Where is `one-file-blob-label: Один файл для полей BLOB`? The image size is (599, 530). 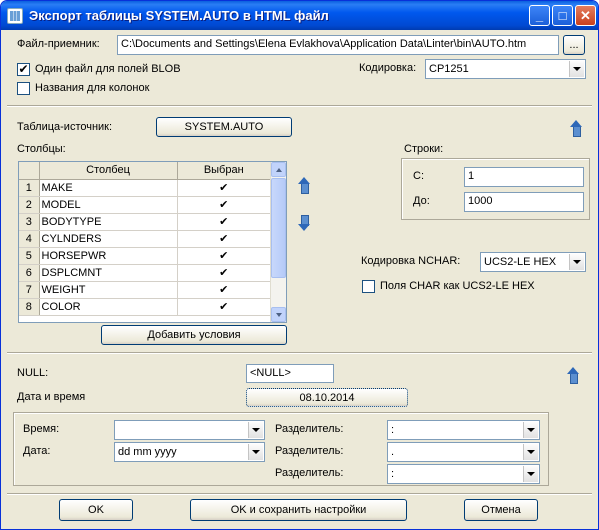
one-file-blob-label: Один файл для полей BLOB is located at coordinates (108, 69).